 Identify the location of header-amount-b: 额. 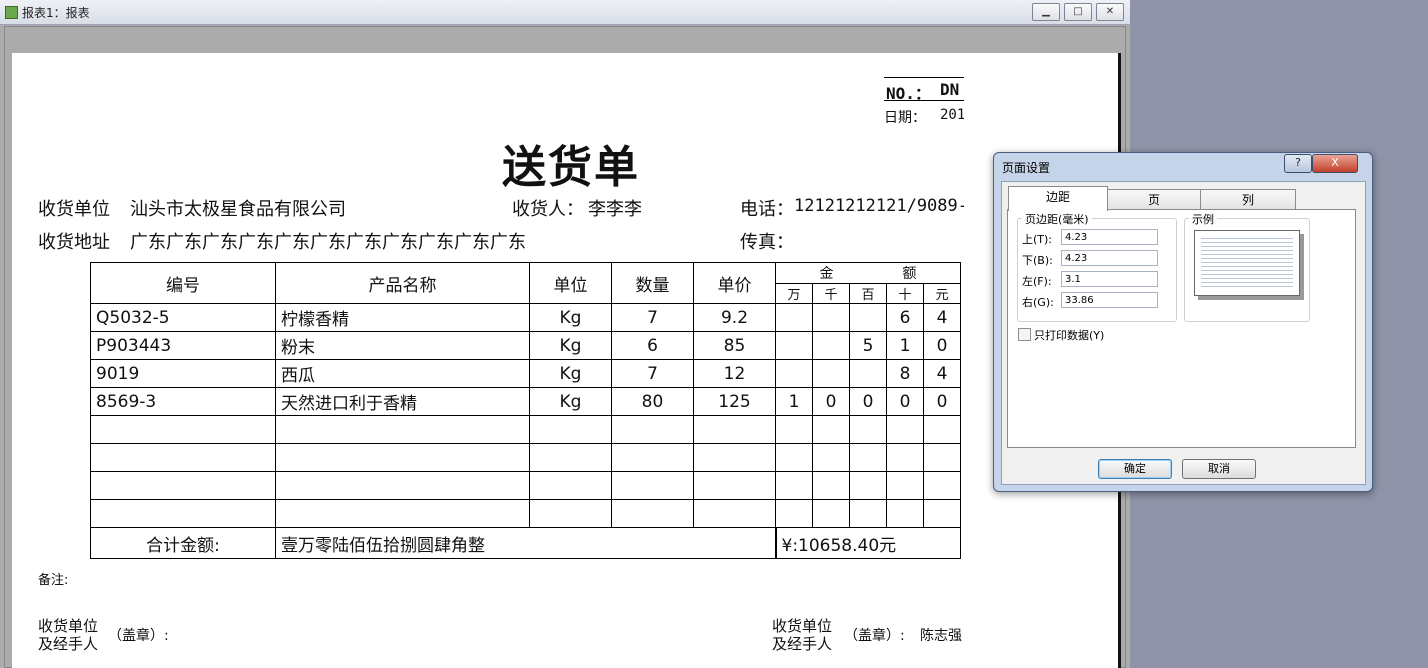
(909, 274).